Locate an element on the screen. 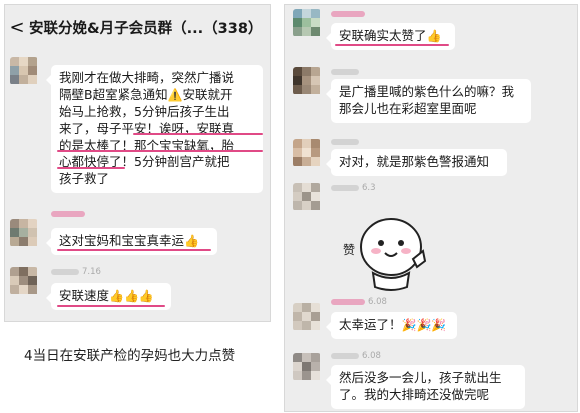 The width and height of the screenshot is (580, 413). message-text: 安联确实太赞了 is located at coordinates (383, 35).